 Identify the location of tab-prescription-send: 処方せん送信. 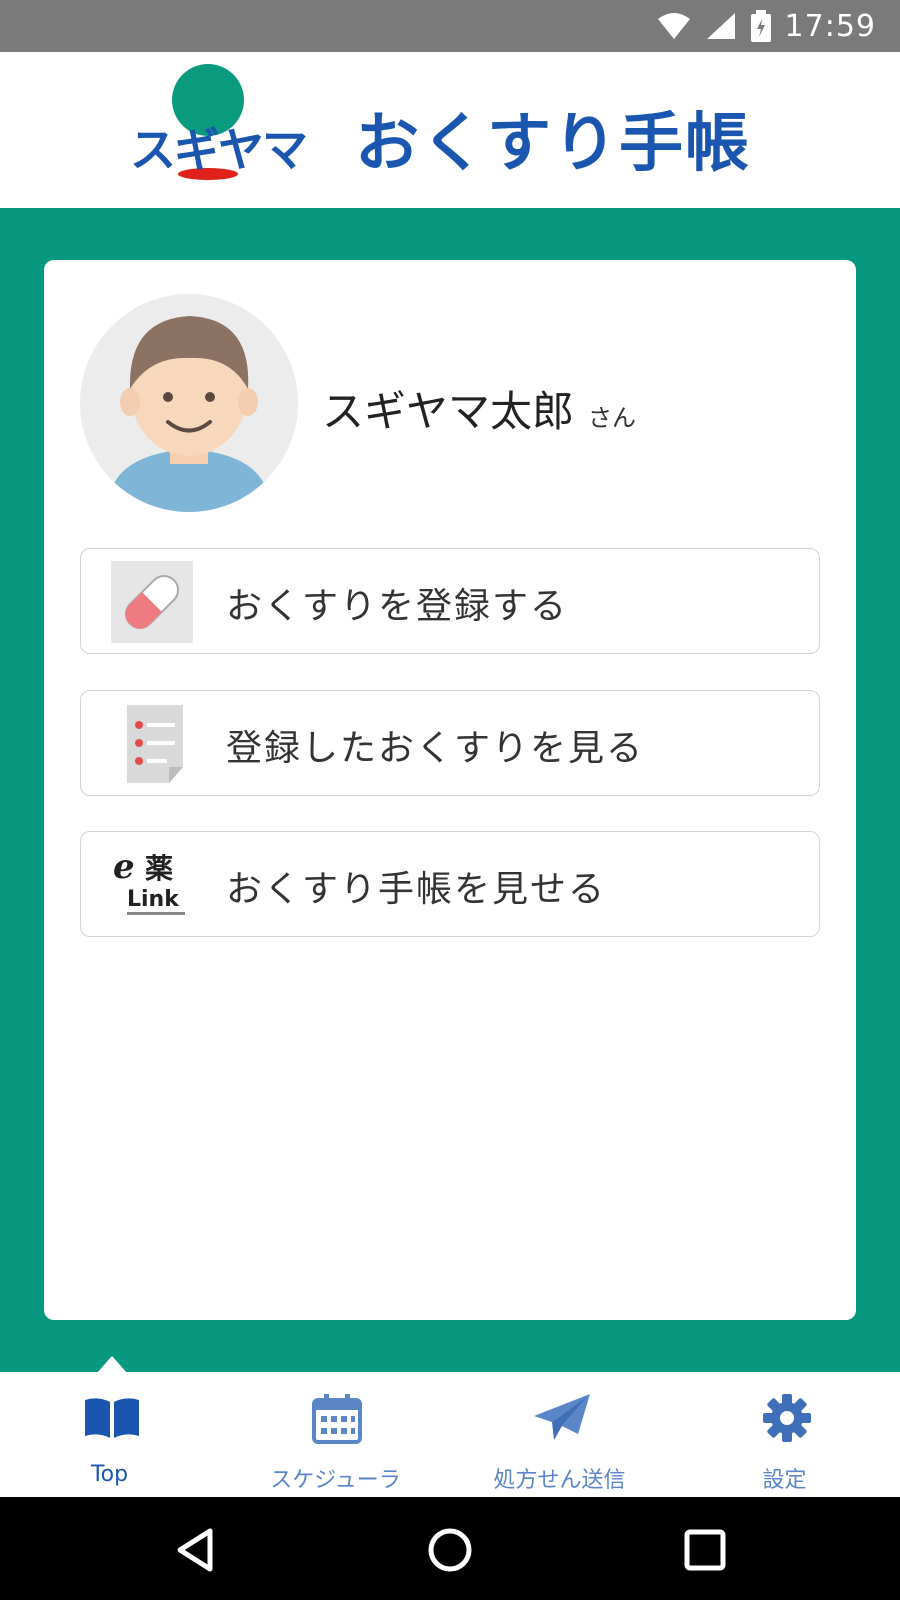
(562, 1434).